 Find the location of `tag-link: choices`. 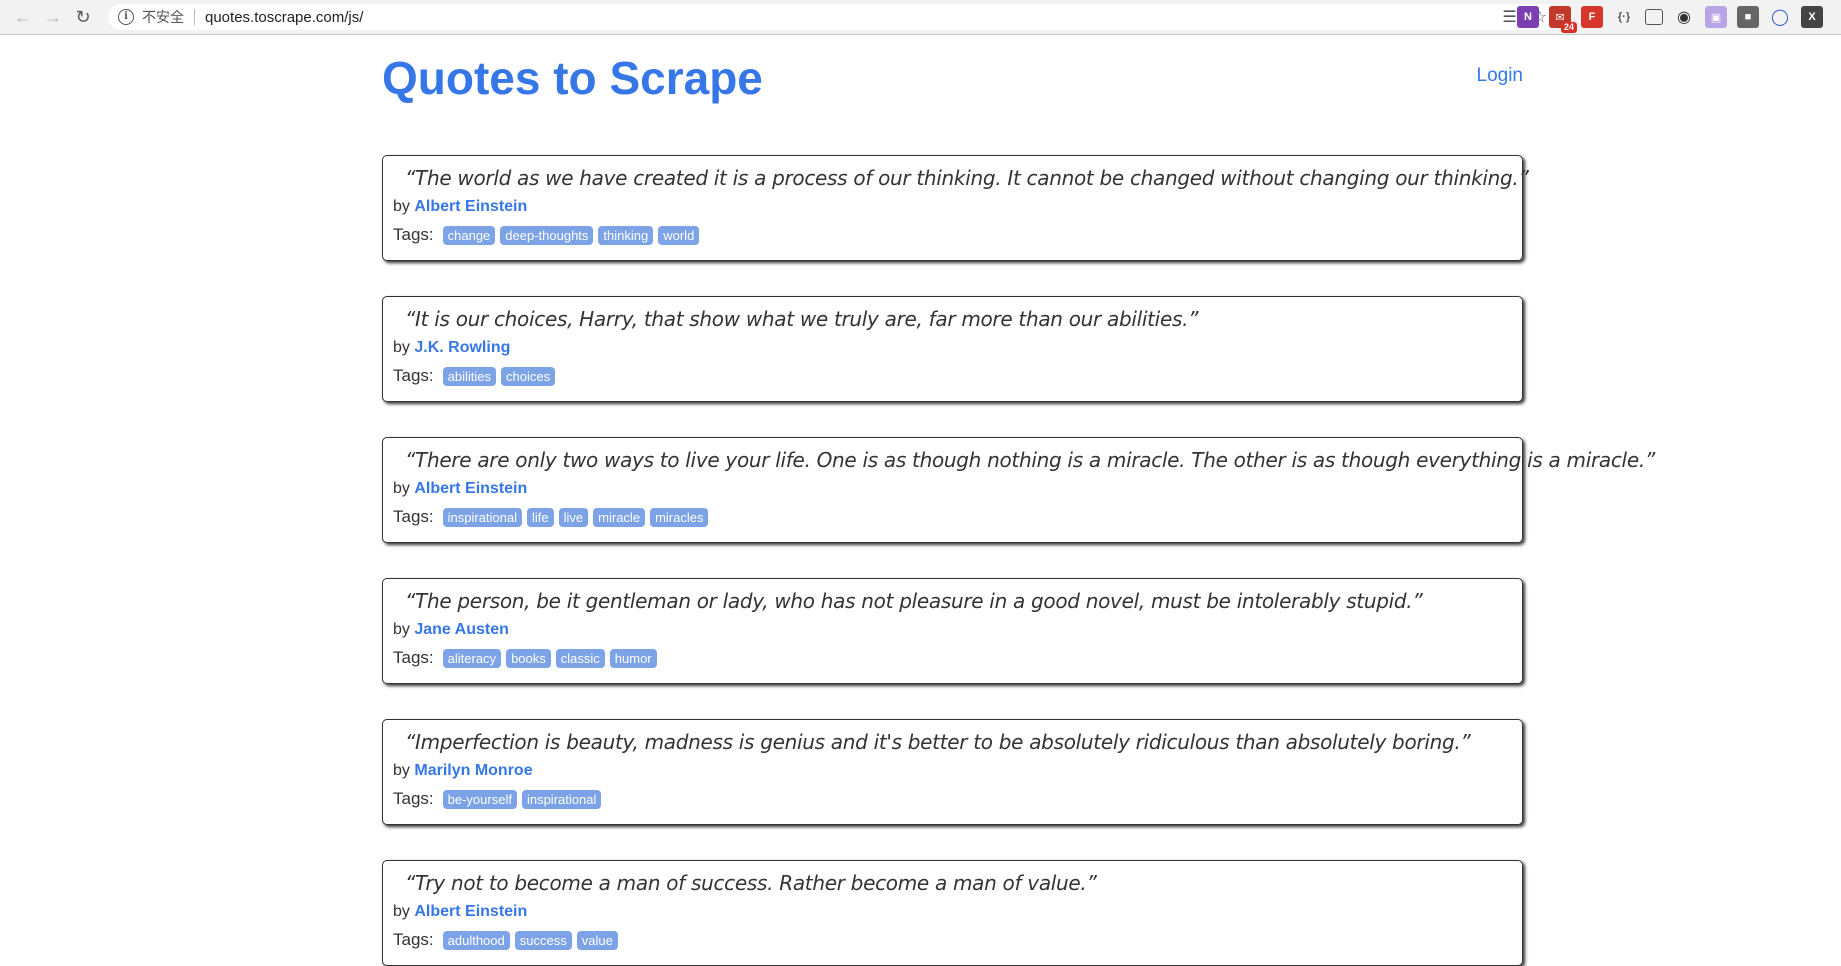

tag-link: choices is located at coordinates (528, 376).